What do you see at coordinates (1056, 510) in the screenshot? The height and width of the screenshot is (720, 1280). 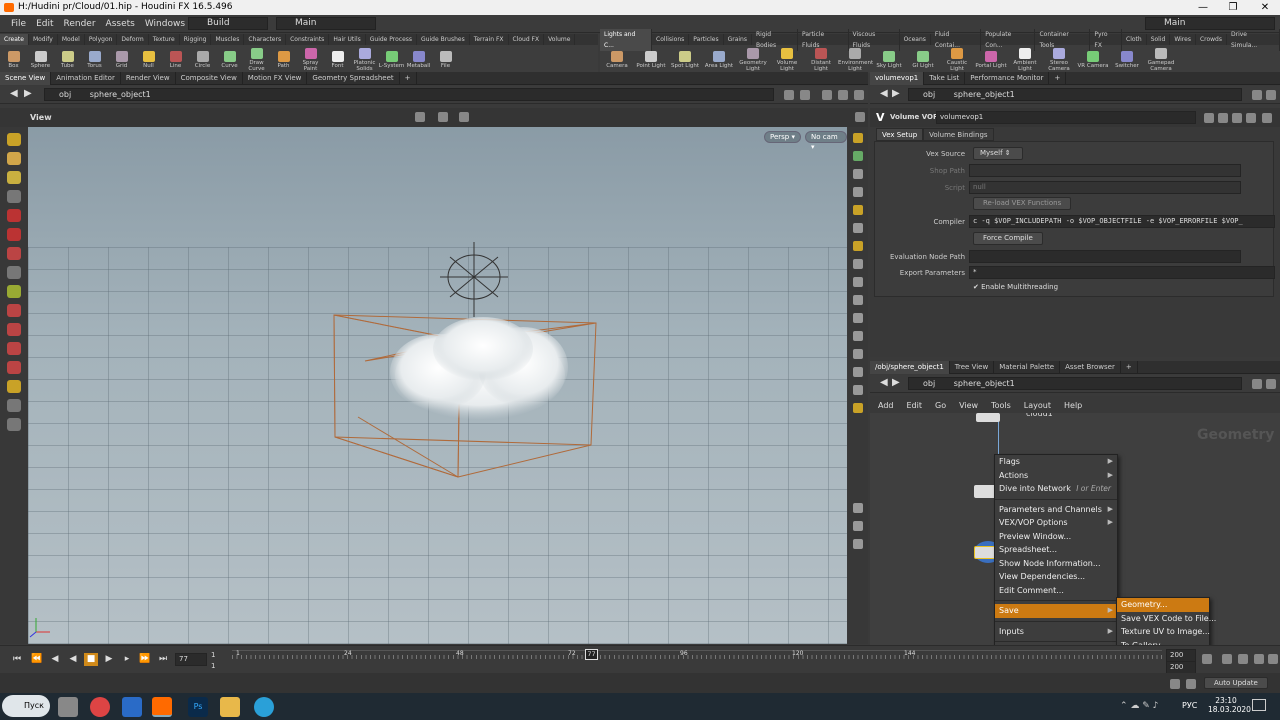 I see `context-menu-item: Parameters and Channels ▶` at bounding box center [1056, 510].